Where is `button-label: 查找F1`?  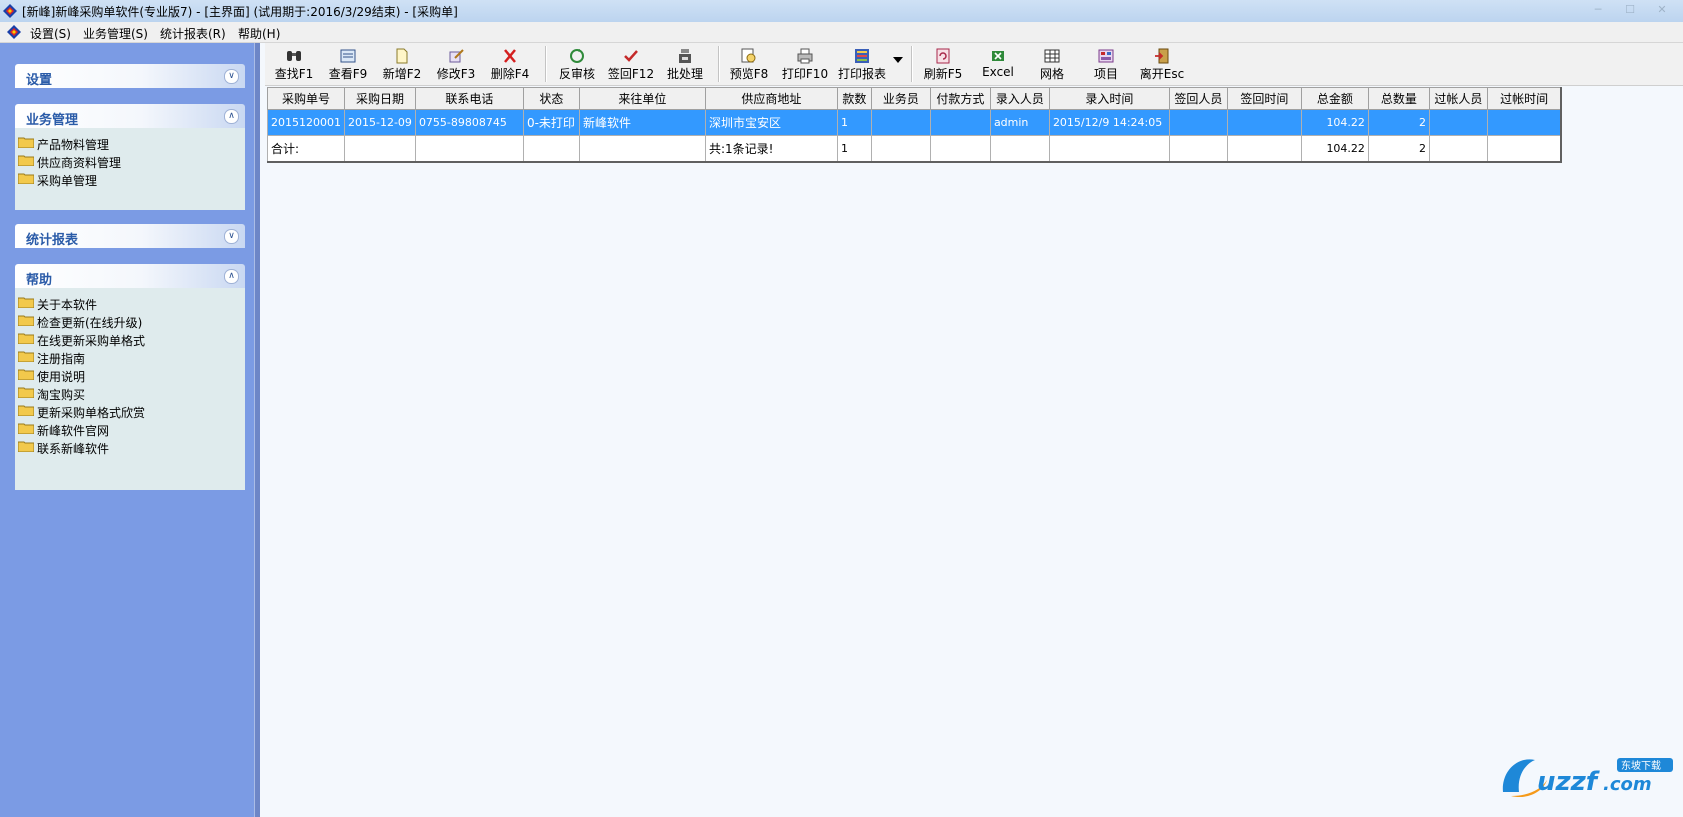
button-label: 查找F1 is located at coordinates (294, 74).